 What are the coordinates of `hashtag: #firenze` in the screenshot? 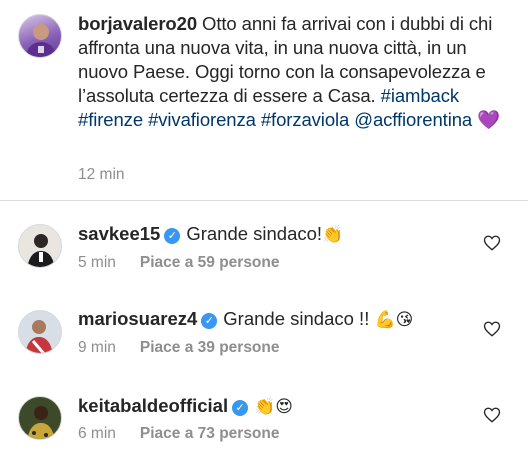 It's located at (110, 119).